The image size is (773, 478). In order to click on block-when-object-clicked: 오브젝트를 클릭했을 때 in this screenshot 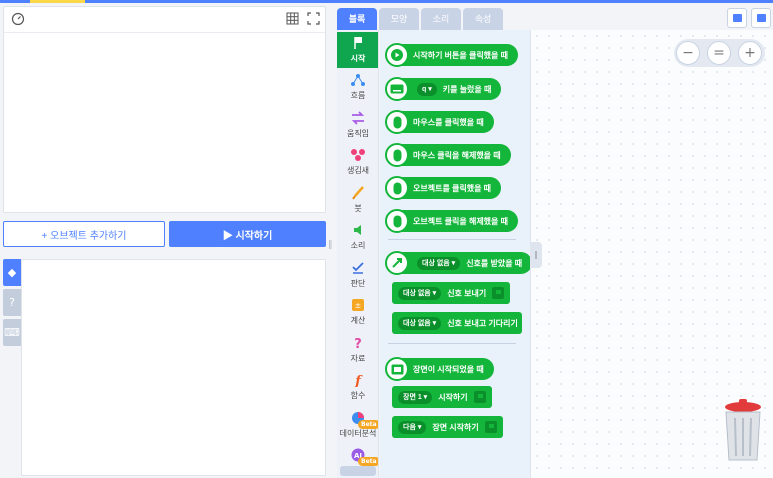, I will do `click(443, 188)`.